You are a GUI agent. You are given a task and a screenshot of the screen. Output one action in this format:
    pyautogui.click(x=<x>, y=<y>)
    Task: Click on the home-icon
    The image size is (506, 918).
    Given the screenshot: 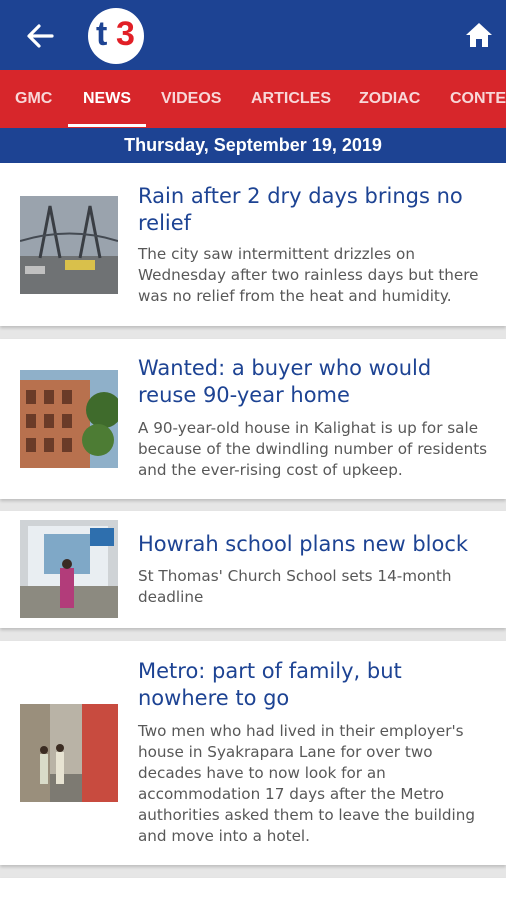 What is the action you would take?
    pyautogui.click(x=479, y=35)
    